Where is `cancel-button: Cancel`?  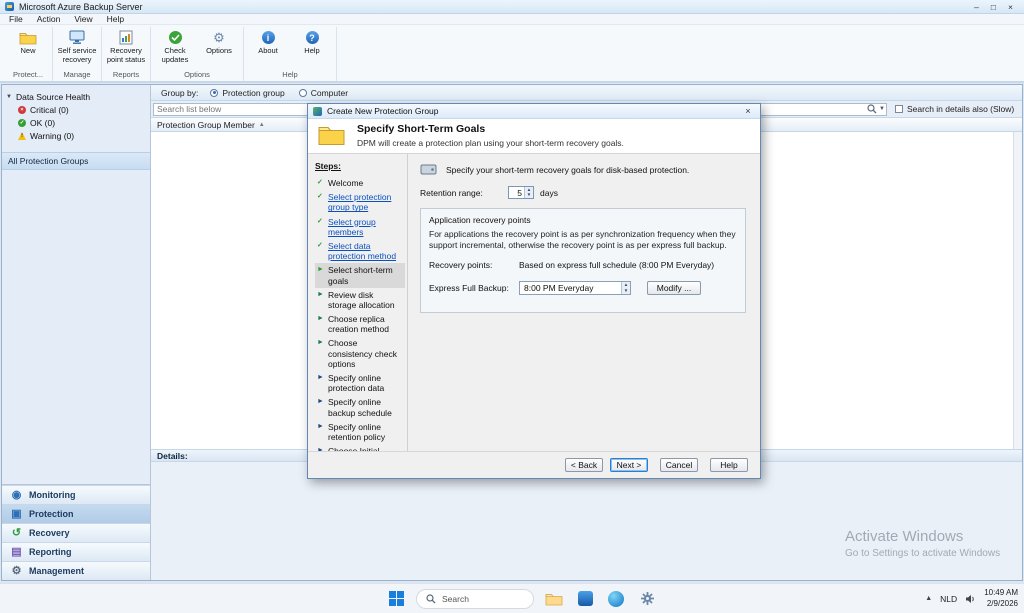
cancel-button: Cancel is located at coordinates (679, 465).